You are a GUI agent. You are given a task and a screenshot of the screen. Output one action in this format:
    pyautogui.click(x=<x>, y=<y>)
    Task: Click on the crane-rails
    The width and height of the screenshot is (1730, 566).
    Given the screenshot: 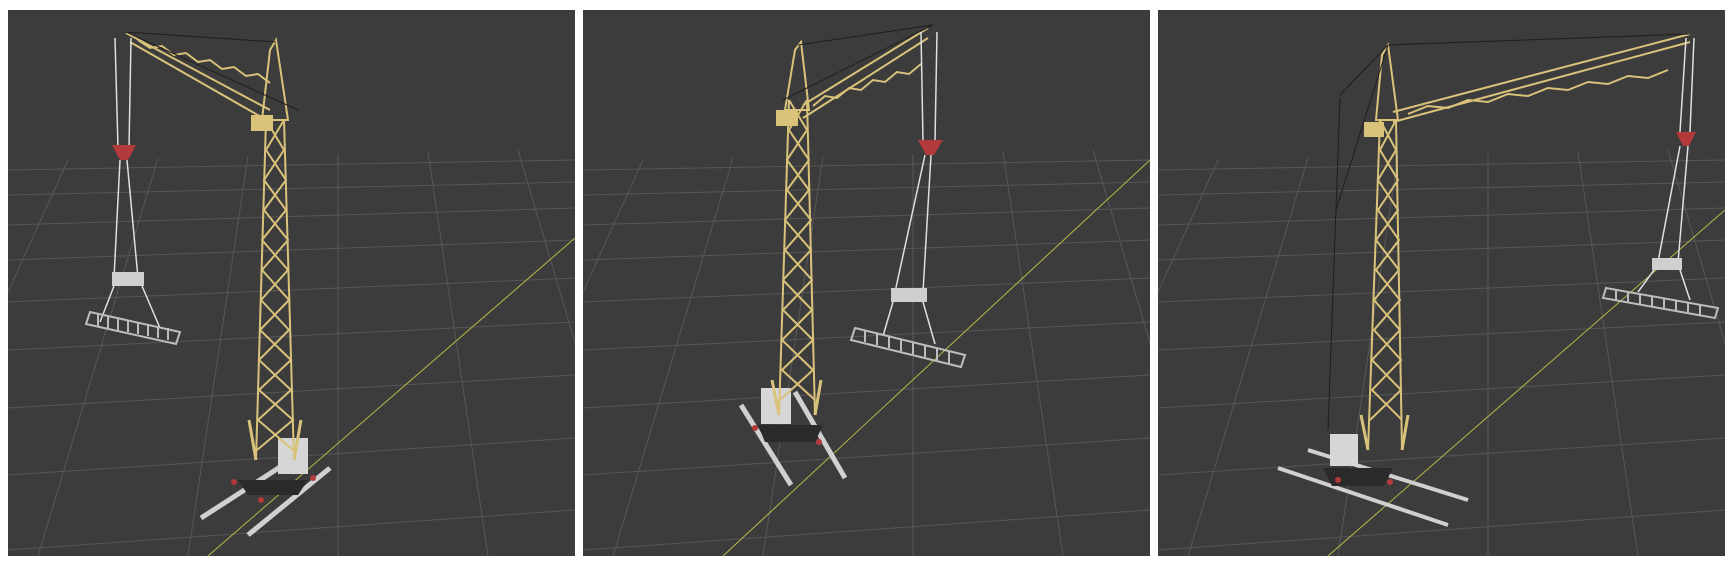 What is the action you would take?
    pyautogui.click(x=265, y=497)
    